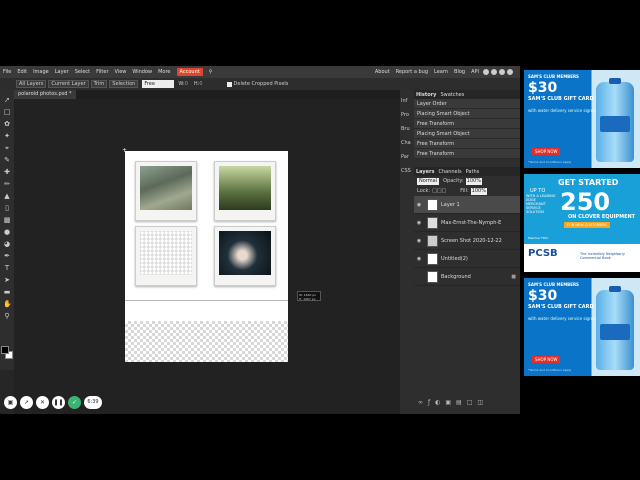 Image resolution: width=640 pixels, height=480 pixels. What do you see at coordinates (142, 72) in the screenshot?
I see `menu-window: Window` at bounding box center [142, 72].